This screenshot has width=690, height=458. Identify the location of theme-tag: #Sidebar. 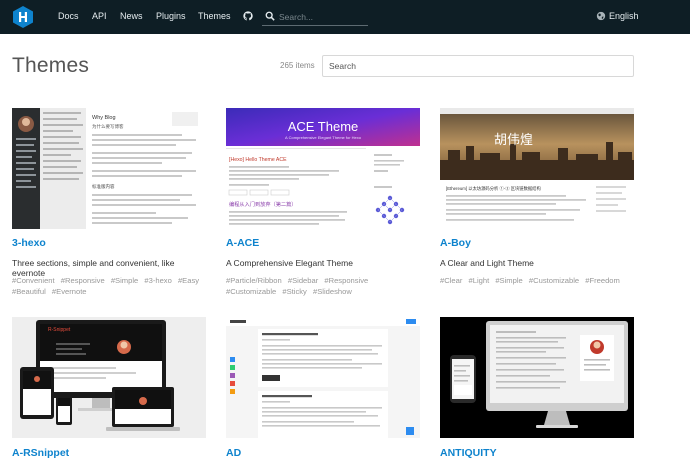
(303, 280).